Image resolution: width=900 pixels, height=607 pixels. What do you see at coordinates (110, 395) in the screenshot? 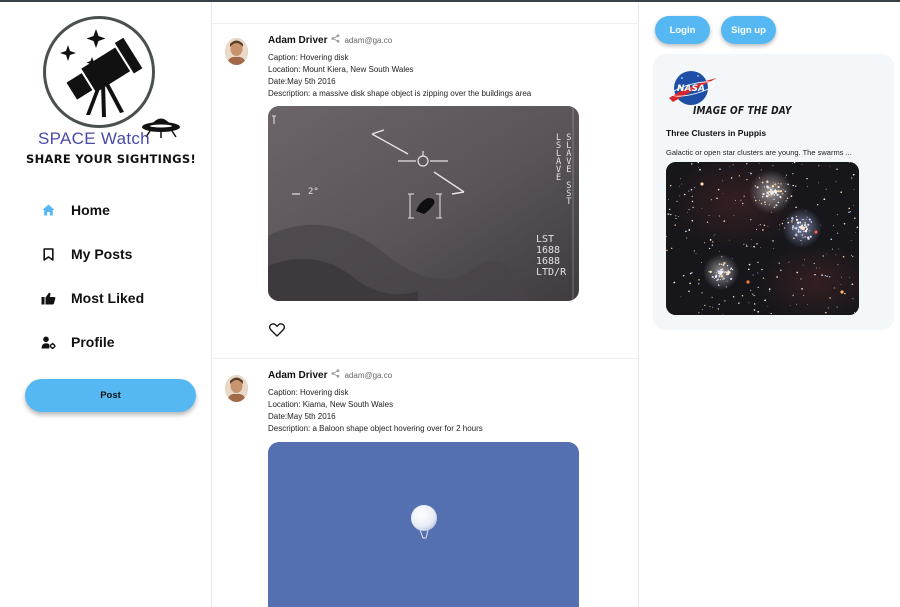
I see `post-button: Post` at bounding box center [110, 395].